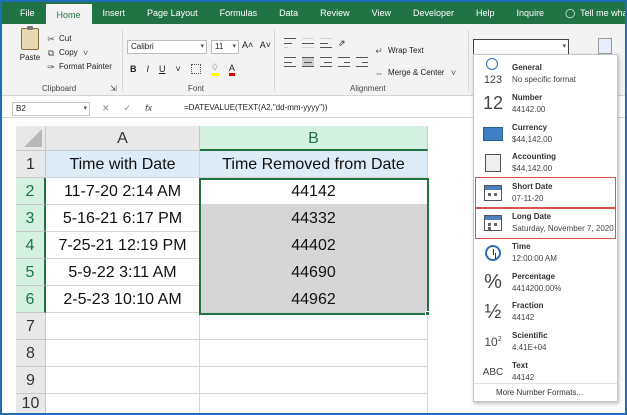 This screenshot has width=627, height=415. What do you see at coordinates (79, 67) in the screenshot?
I see `format-painter-button: ✑ Format Painter` at bounding box center [79, 67].